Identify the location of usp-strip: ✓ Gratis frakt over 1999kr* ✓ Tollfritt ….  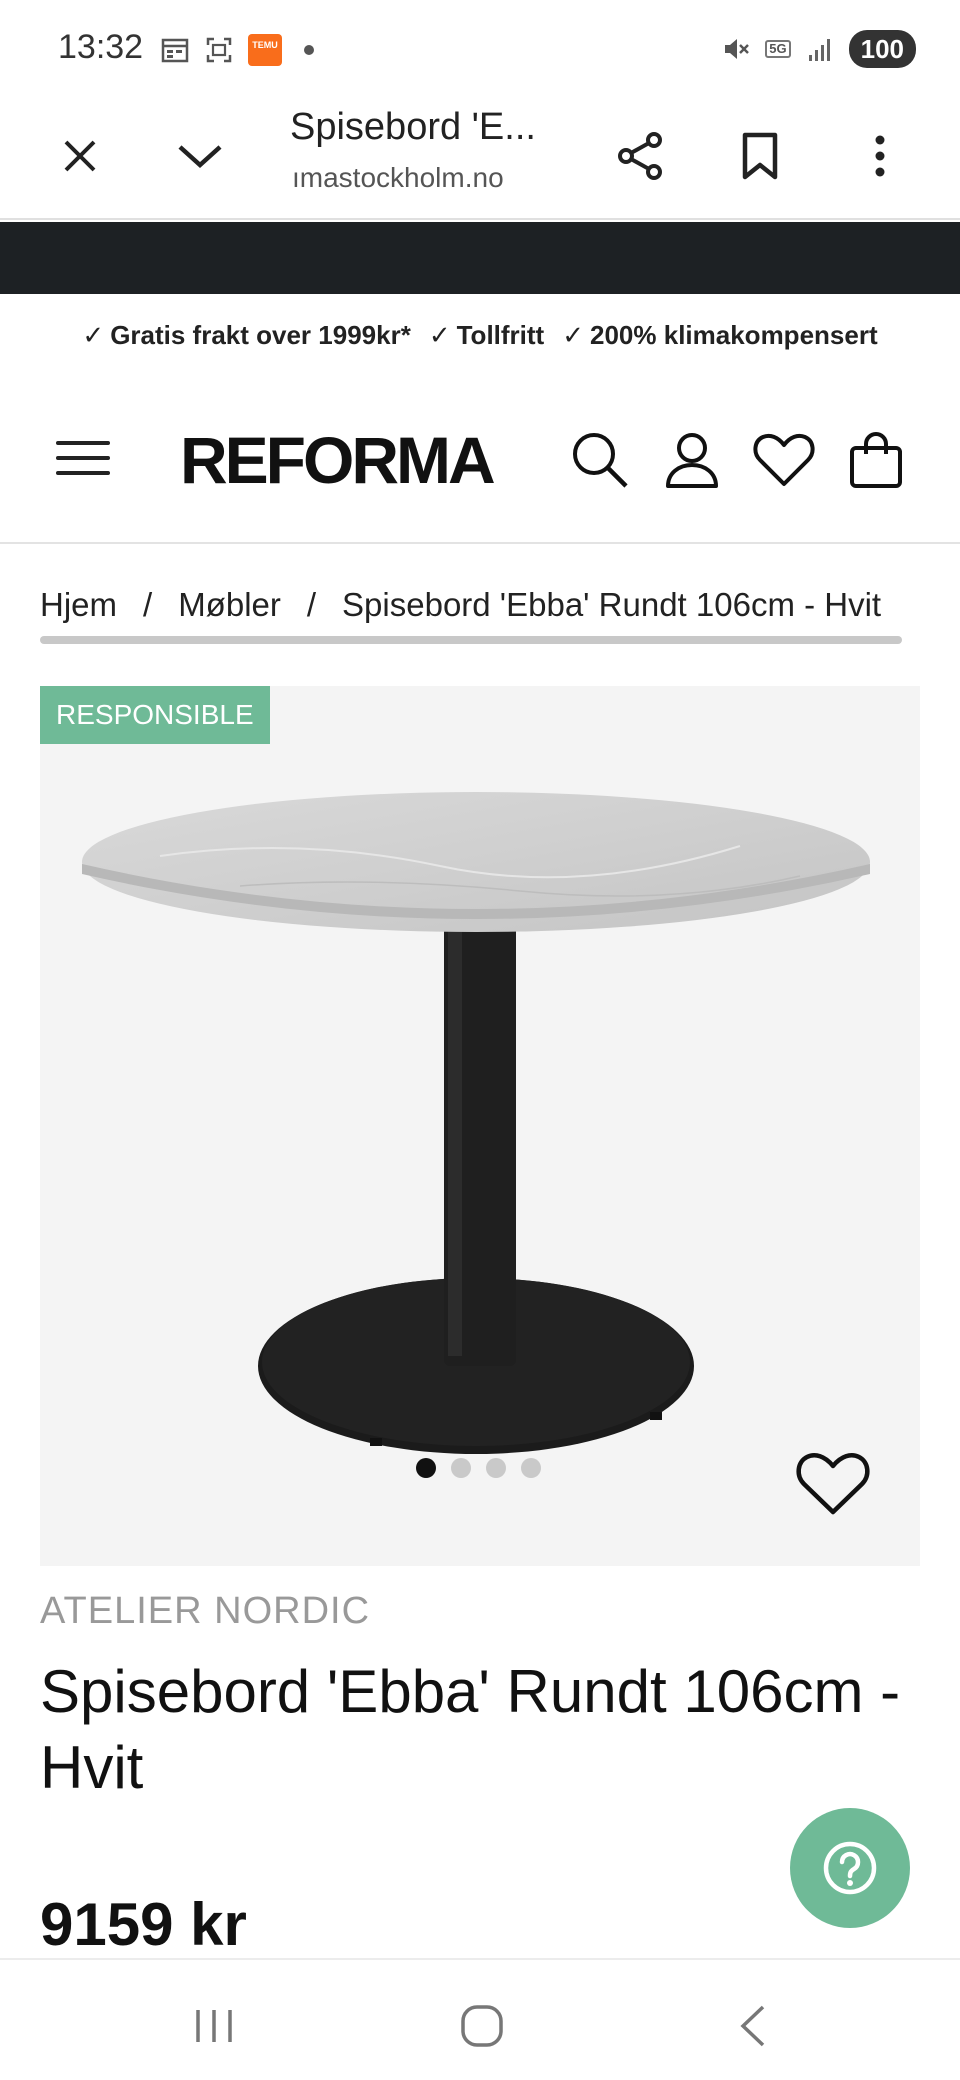
(480, 335).